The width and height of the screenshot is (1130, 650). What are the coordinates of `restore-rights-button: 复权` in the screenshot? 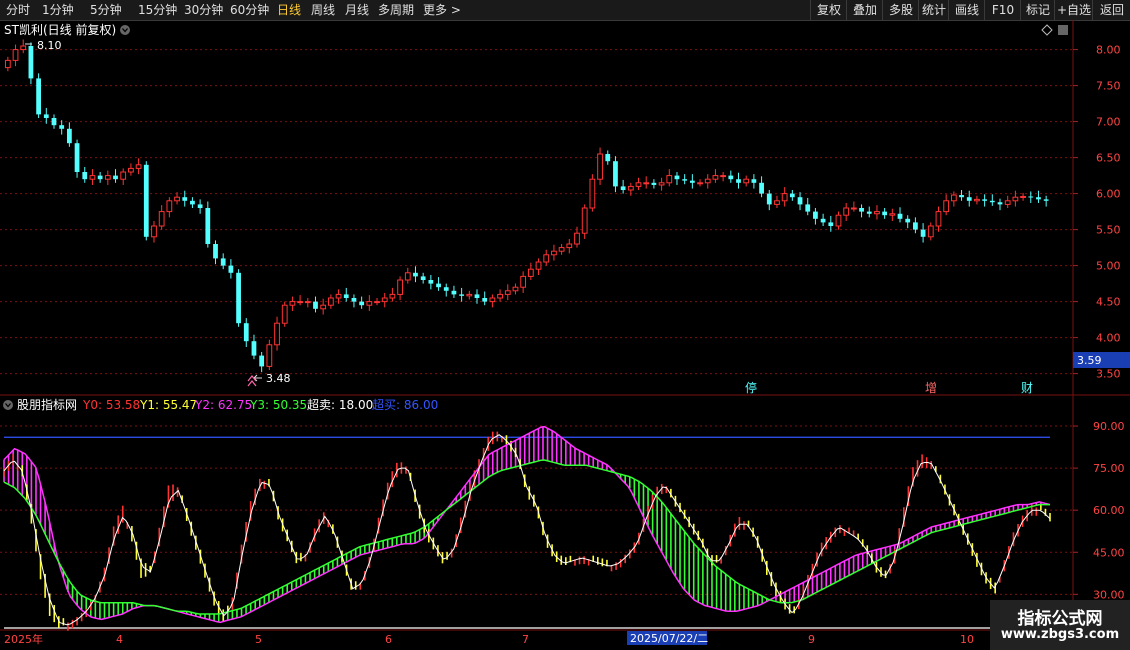 It's located at (828, 10).